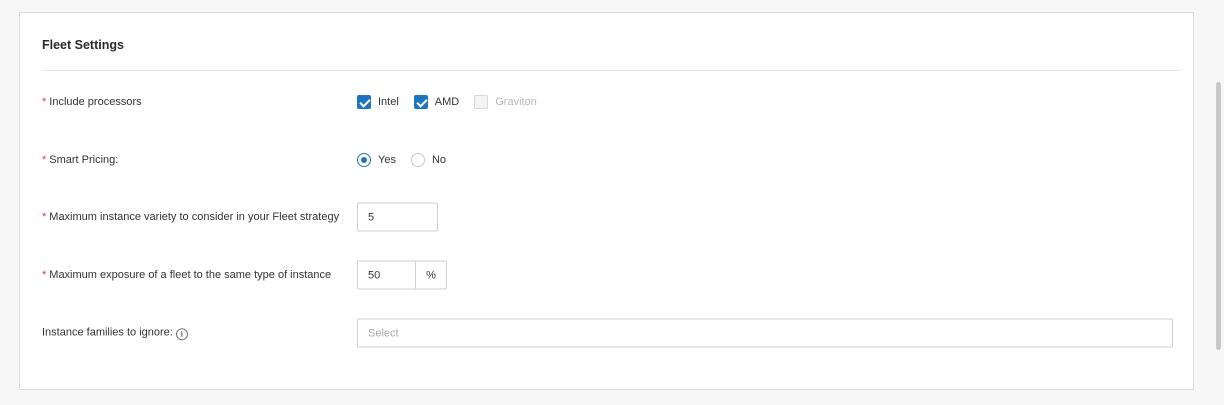 The width and height of the screenshot is (1224, 405). I want to click on max-exposure-input-group: %, so click(402, 275).